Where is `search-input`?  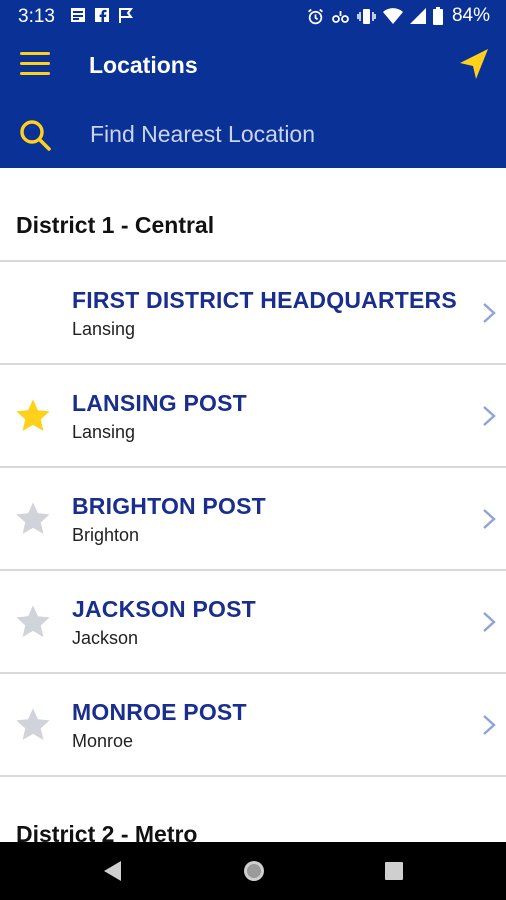
search-input is located at coordinates (290, 134).